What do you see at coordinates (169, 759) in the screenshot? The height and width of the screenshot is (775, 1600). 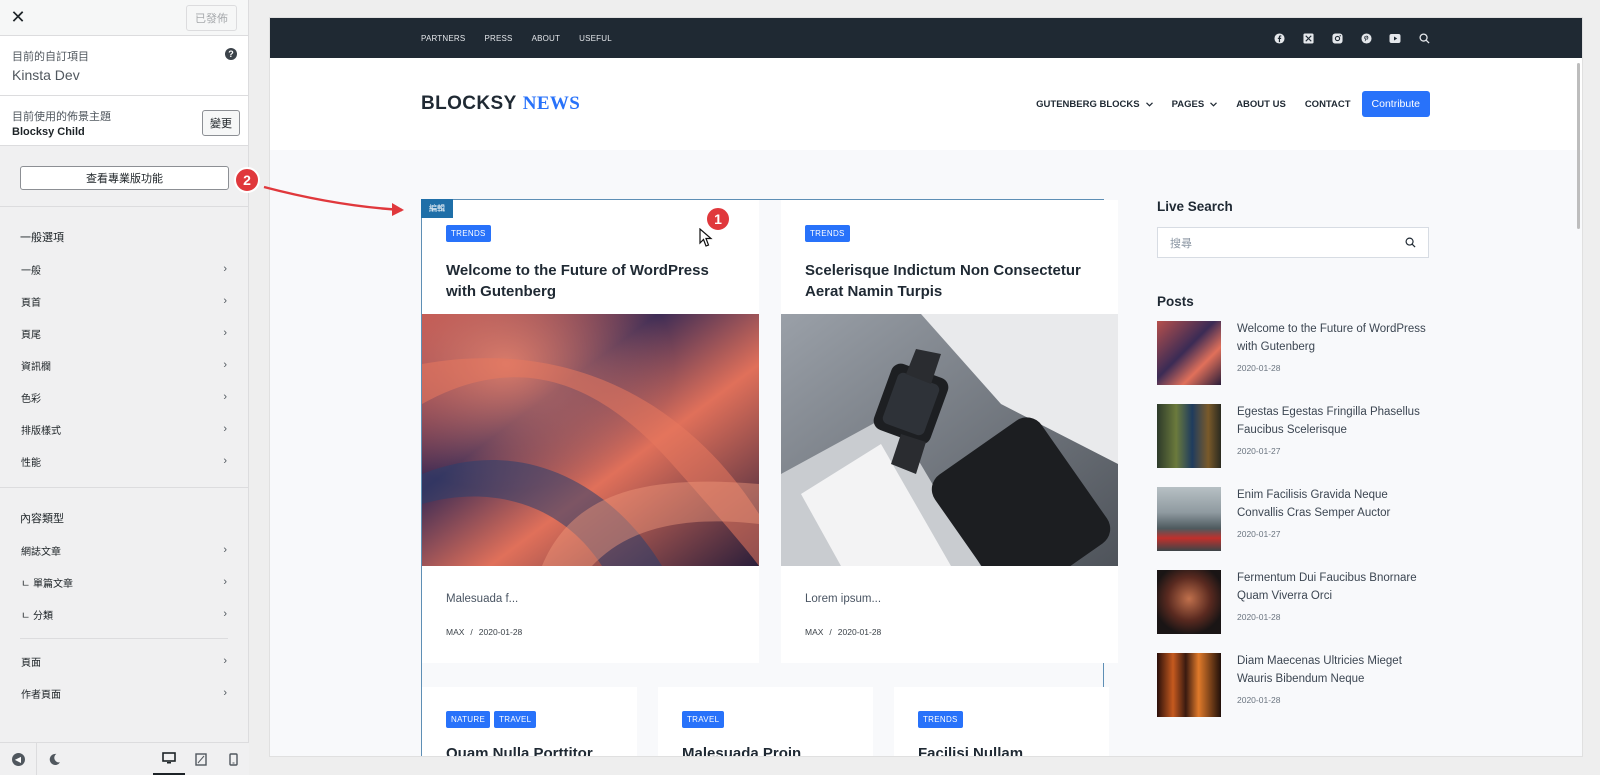 I see `desktop-preview-button` at bounding box center [169, 759].